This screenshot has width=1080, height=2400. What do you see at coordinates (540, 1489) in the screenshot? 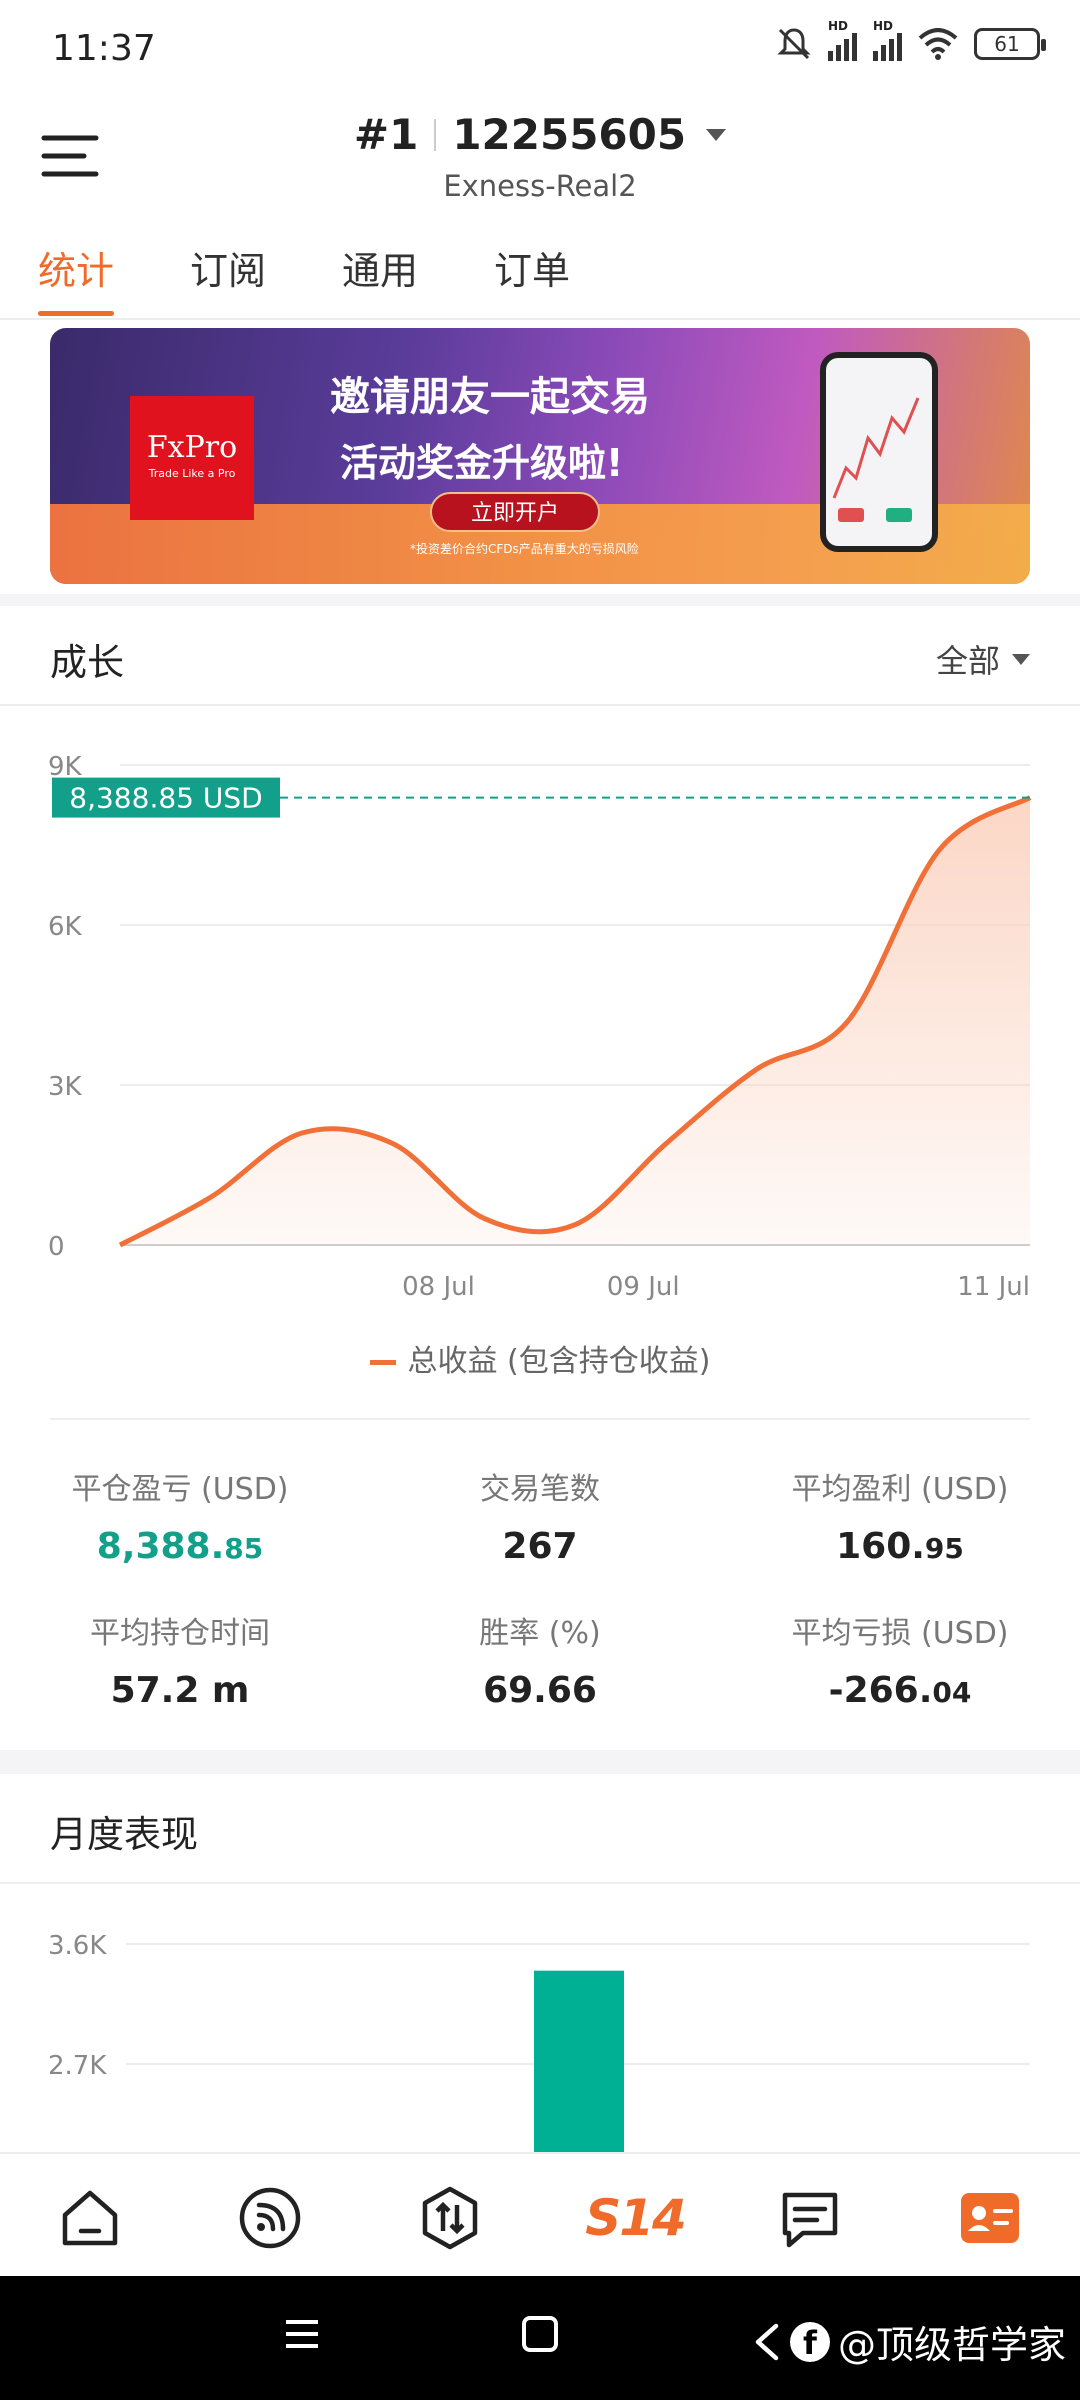
I see `stat-label: 交易笔数` at bounding box center [540, 1489].